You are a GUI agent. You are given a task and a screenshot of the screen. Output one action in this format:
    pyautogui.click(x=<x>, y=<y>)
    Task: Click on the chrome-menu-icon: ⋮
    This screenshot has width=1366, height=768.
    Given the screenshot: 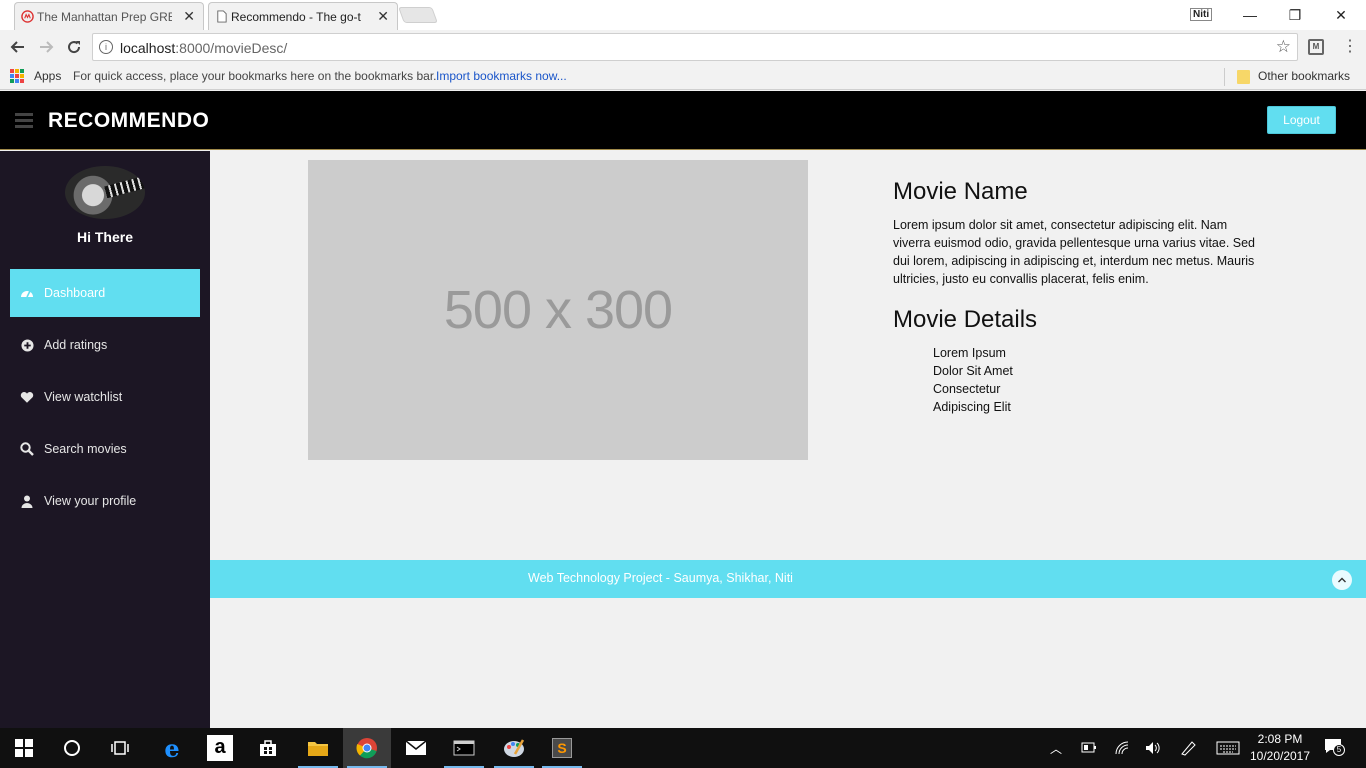 What is the action you would take?
    pyautogui.click(x=1350, y=46)
    